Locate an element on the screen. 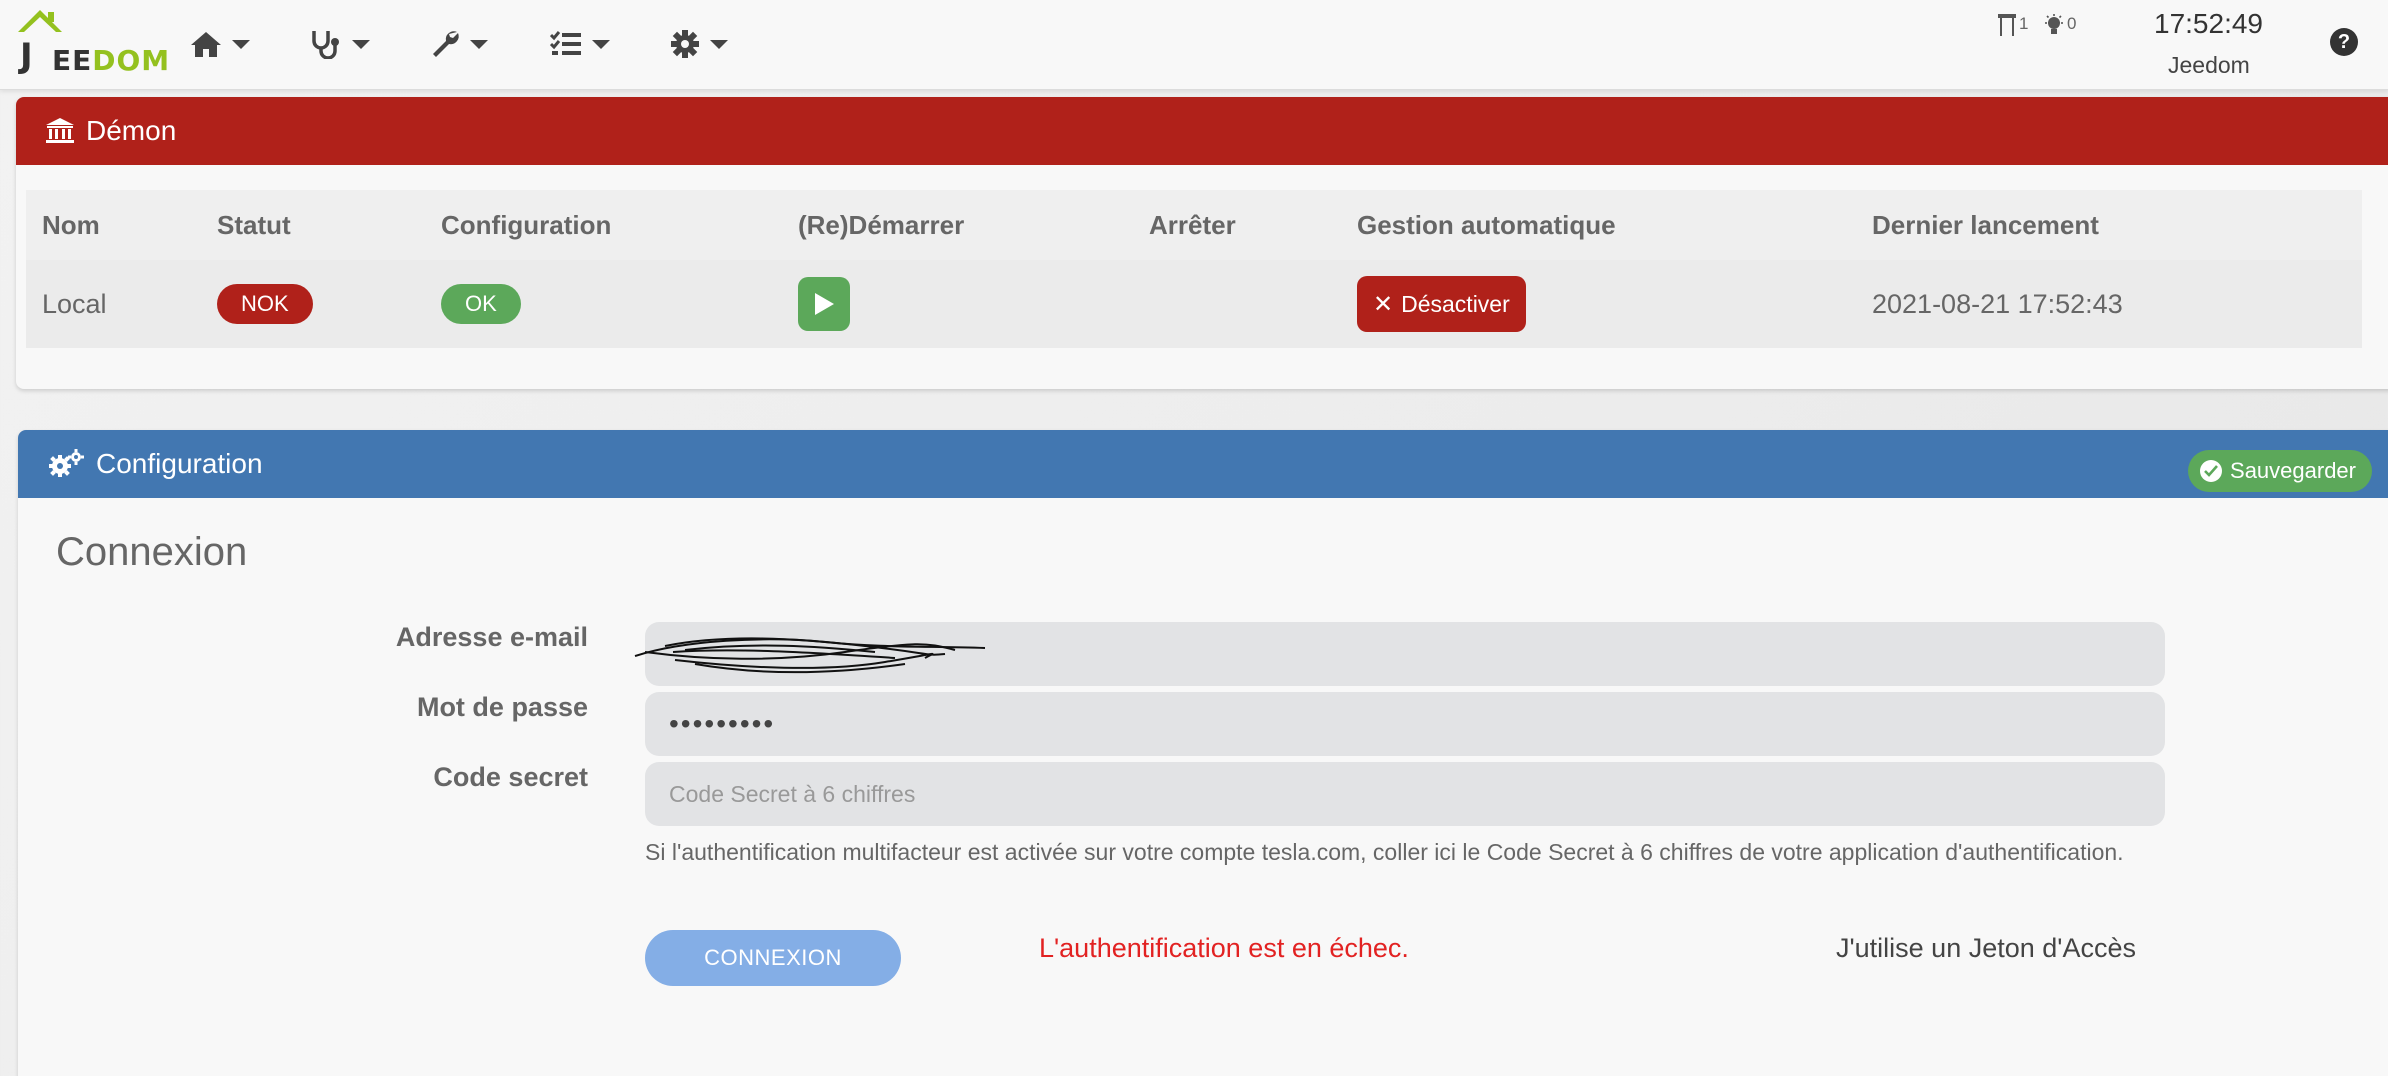  menu-tools is located at coordinates (490, 44).